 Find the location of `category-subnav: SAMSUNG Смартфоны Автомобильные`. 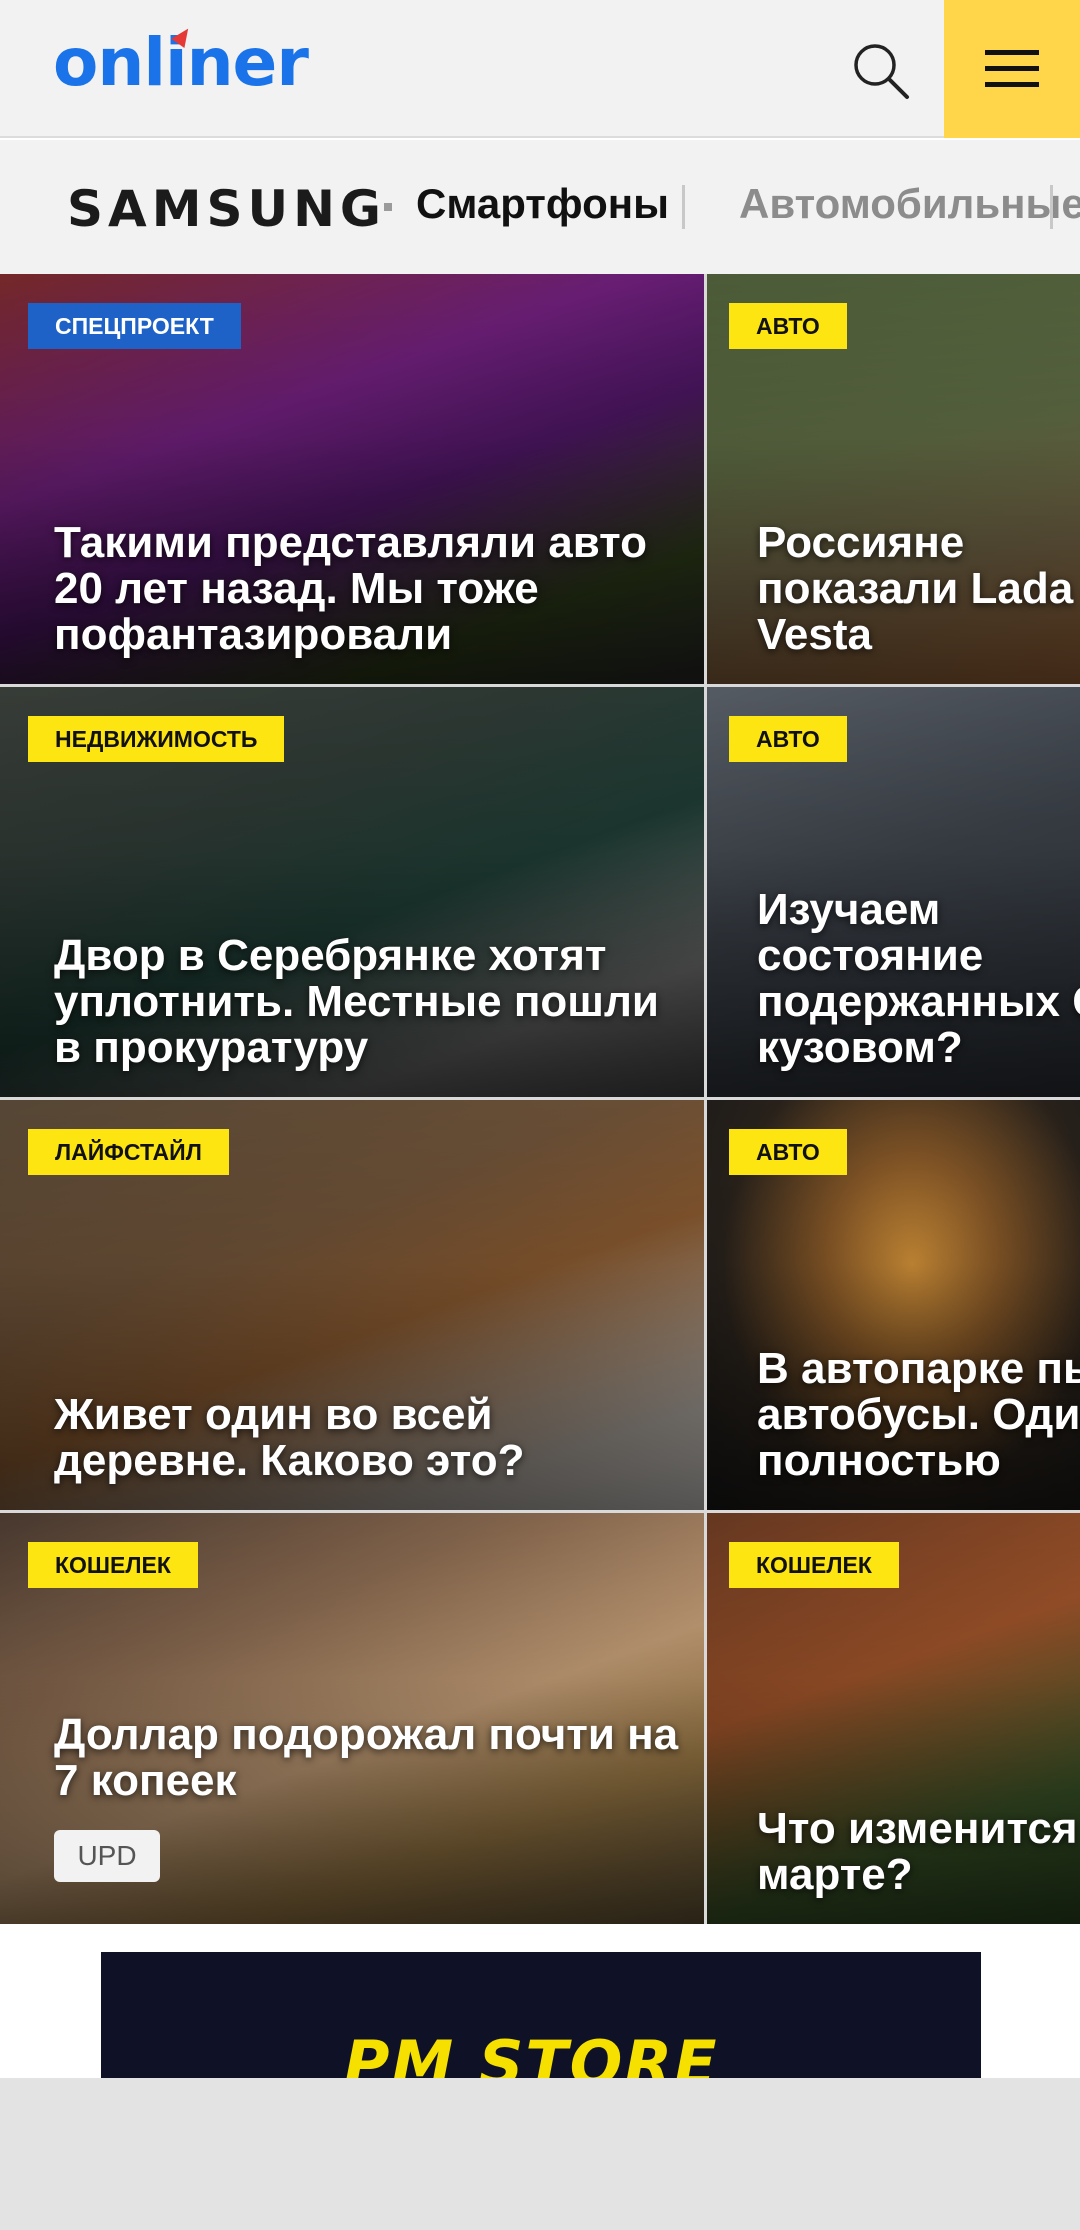

category-subnav: SAMSUNG Смартфоны Автомобильные is located at coordinates (540, 207).